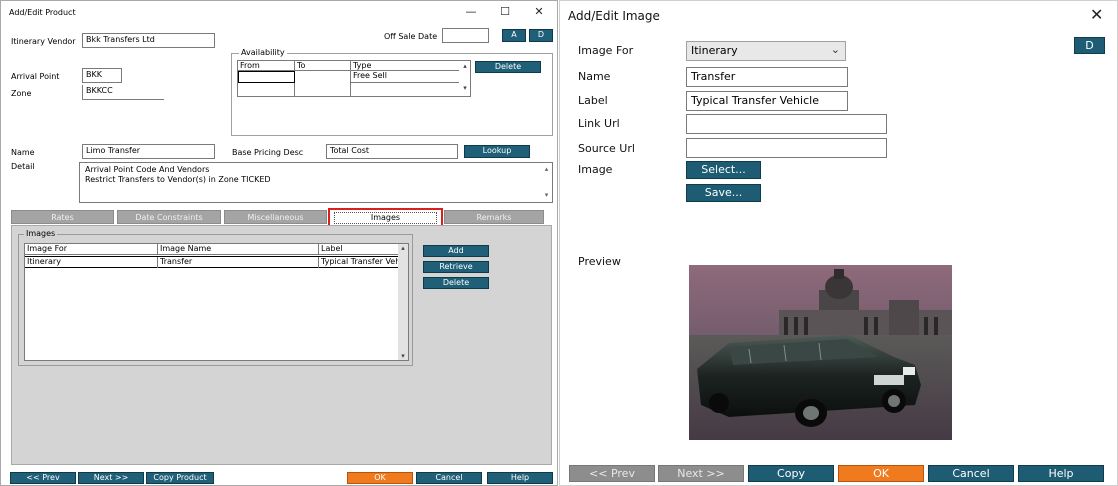 The height and width of the screenshot is (486, 1118). I want to click on copy-product-button: Copy Product, so click(180, 478).